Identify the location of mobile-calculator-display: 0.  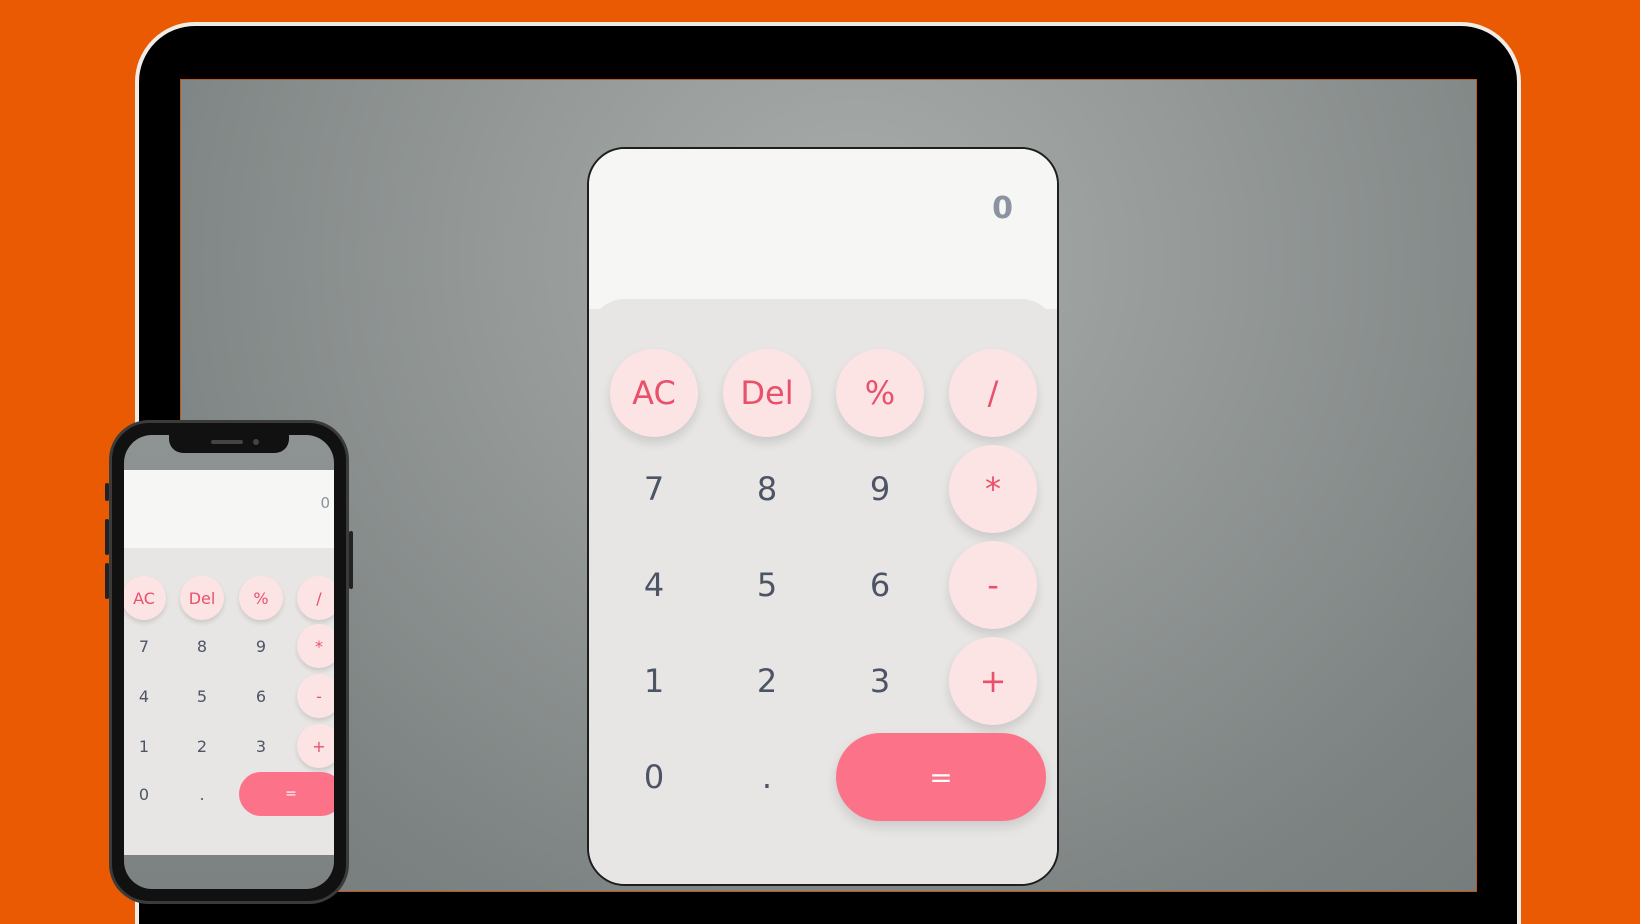
(229, 509).